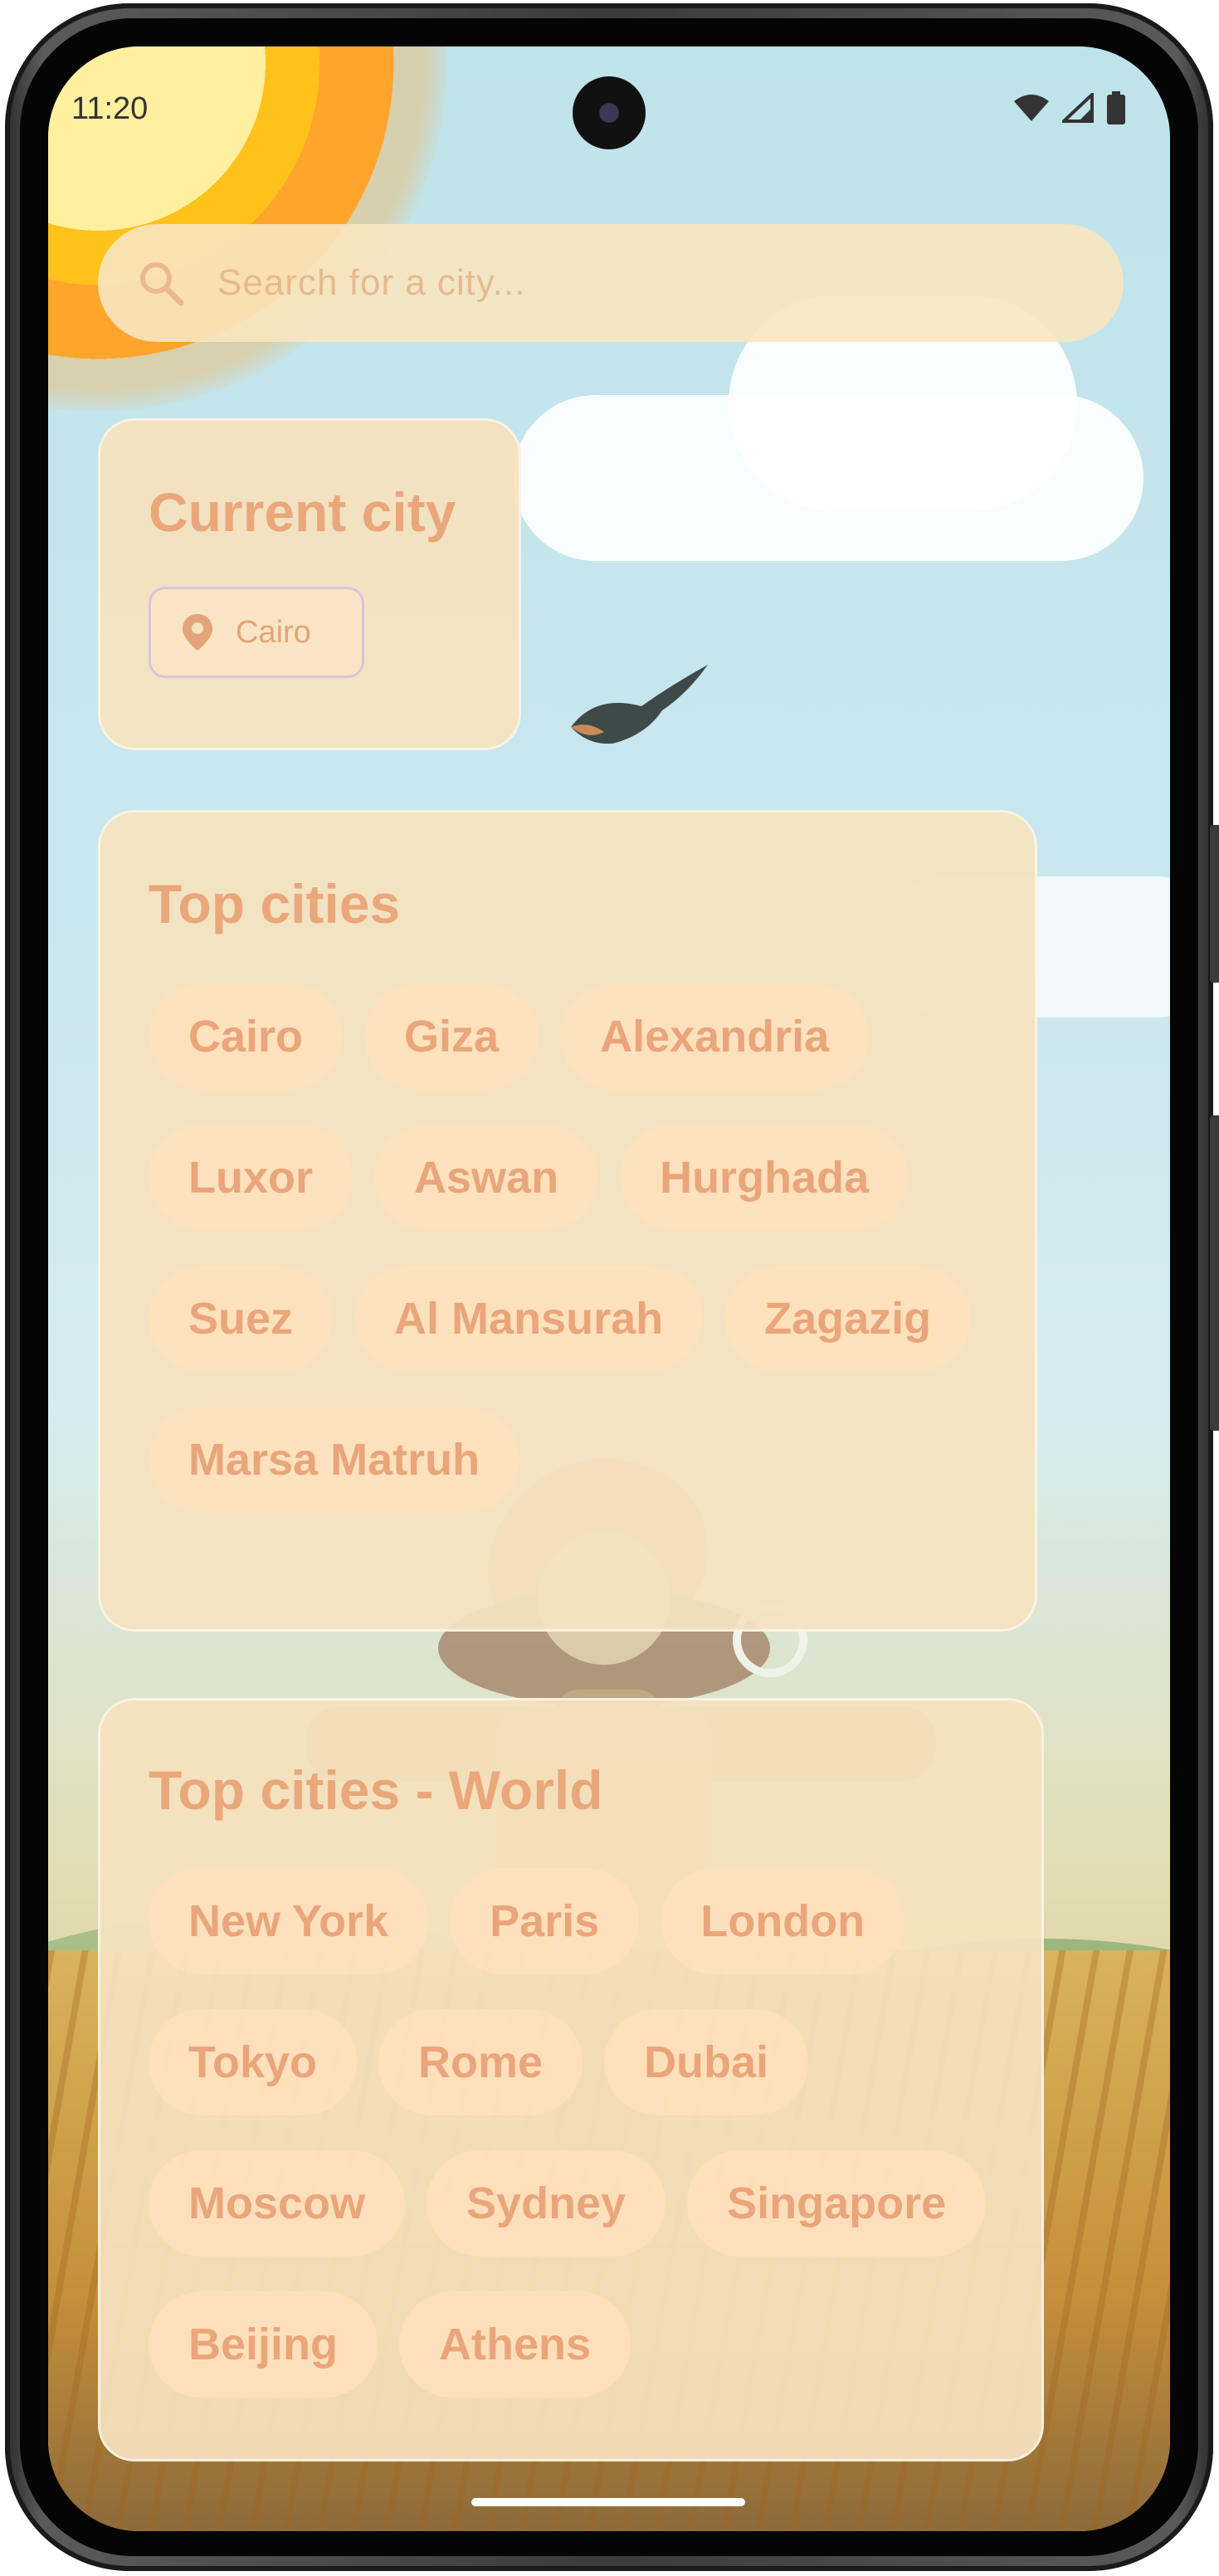 This screenshot has width=1219, height=2576. Describe the element at coordinates (591, 283) in the screenshot. I see `search-input` at that location.